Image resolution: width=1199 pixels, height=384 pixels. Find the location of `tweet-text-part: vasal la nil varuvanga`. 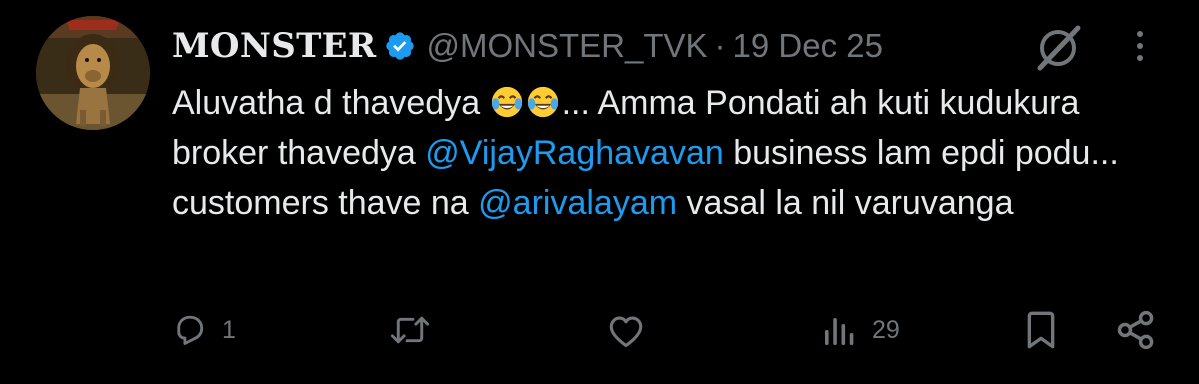

tweet-text-part: vasal la nil varuvanga is located at coordinates (845, 203).